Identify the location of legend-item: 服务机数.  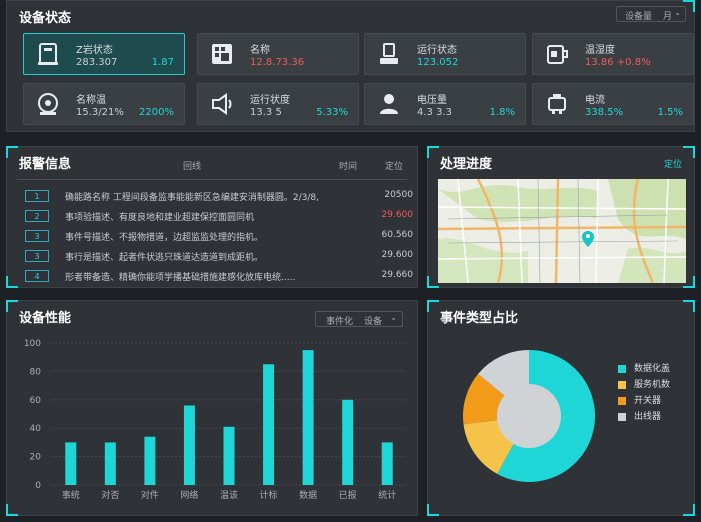
(644, 383).